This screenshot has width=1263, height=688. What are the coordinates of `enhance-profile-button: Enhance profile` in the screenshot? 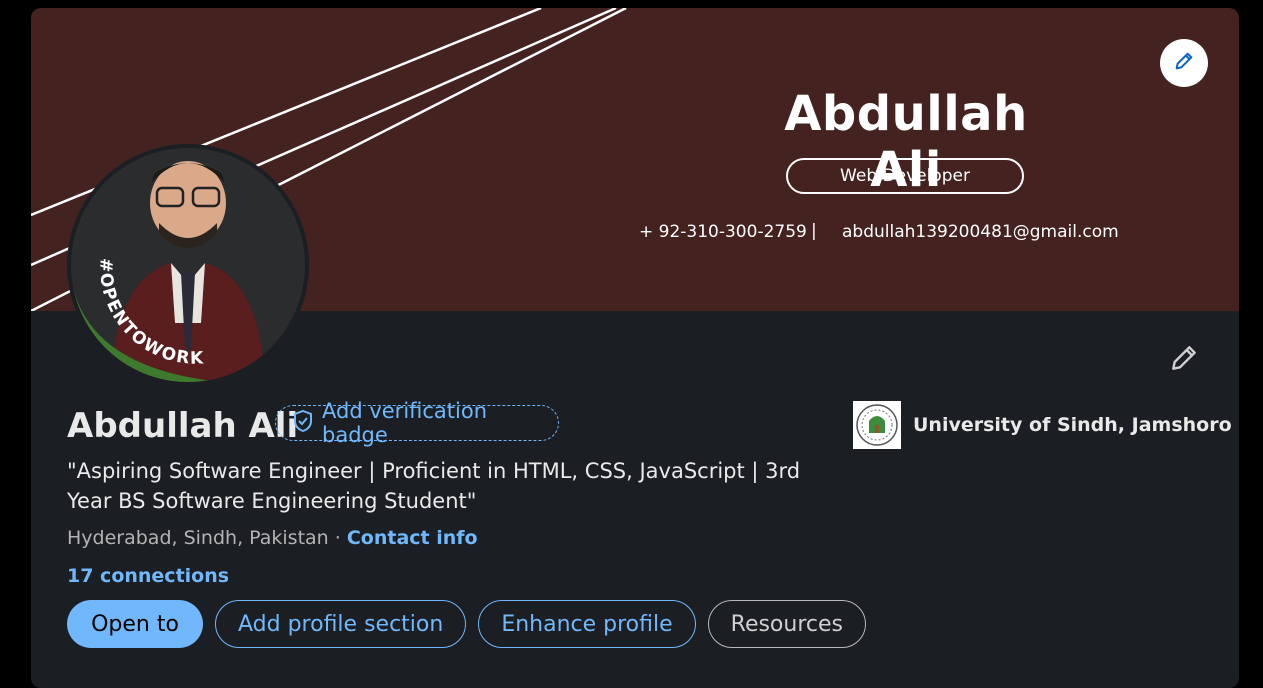 It's located at (587, 624).